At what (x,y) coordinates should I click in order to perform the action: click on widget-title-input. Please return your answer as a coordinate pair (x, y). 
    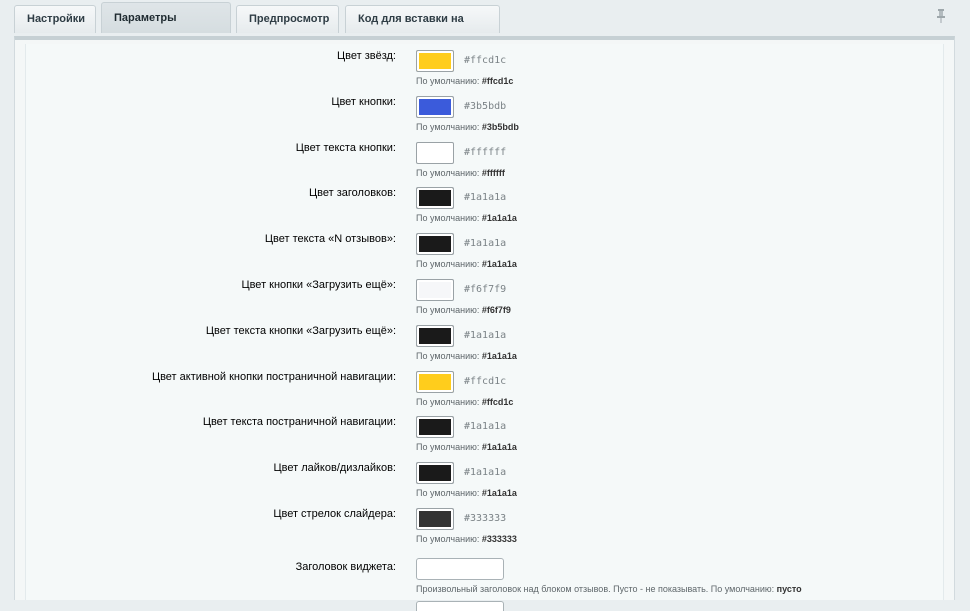
    Looking at the image, I should click on (460, 569).